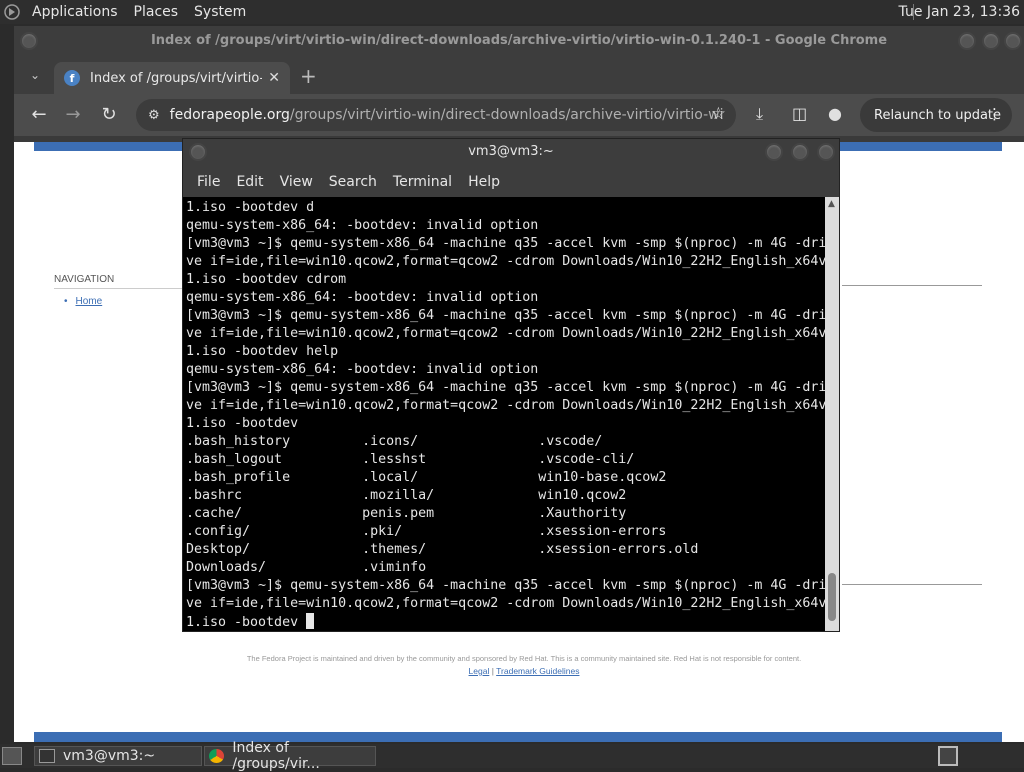 The image size is (1024, 772). I want to click on terminal-scrollbar: ▲, so click(832, 414).